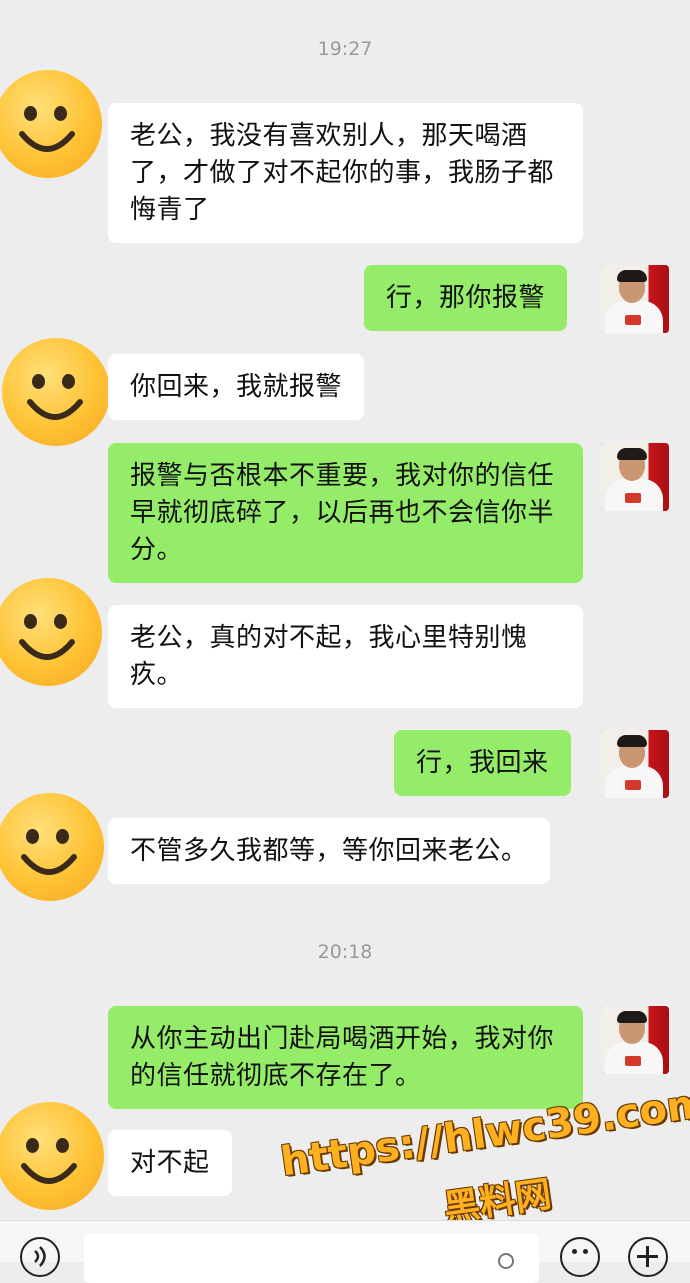  Describe the element at coordinates (345, 656) in the screenshot. I see `message-bubble-incoming: 老公，真的对不起，我心里特别愧疚。` at that location.